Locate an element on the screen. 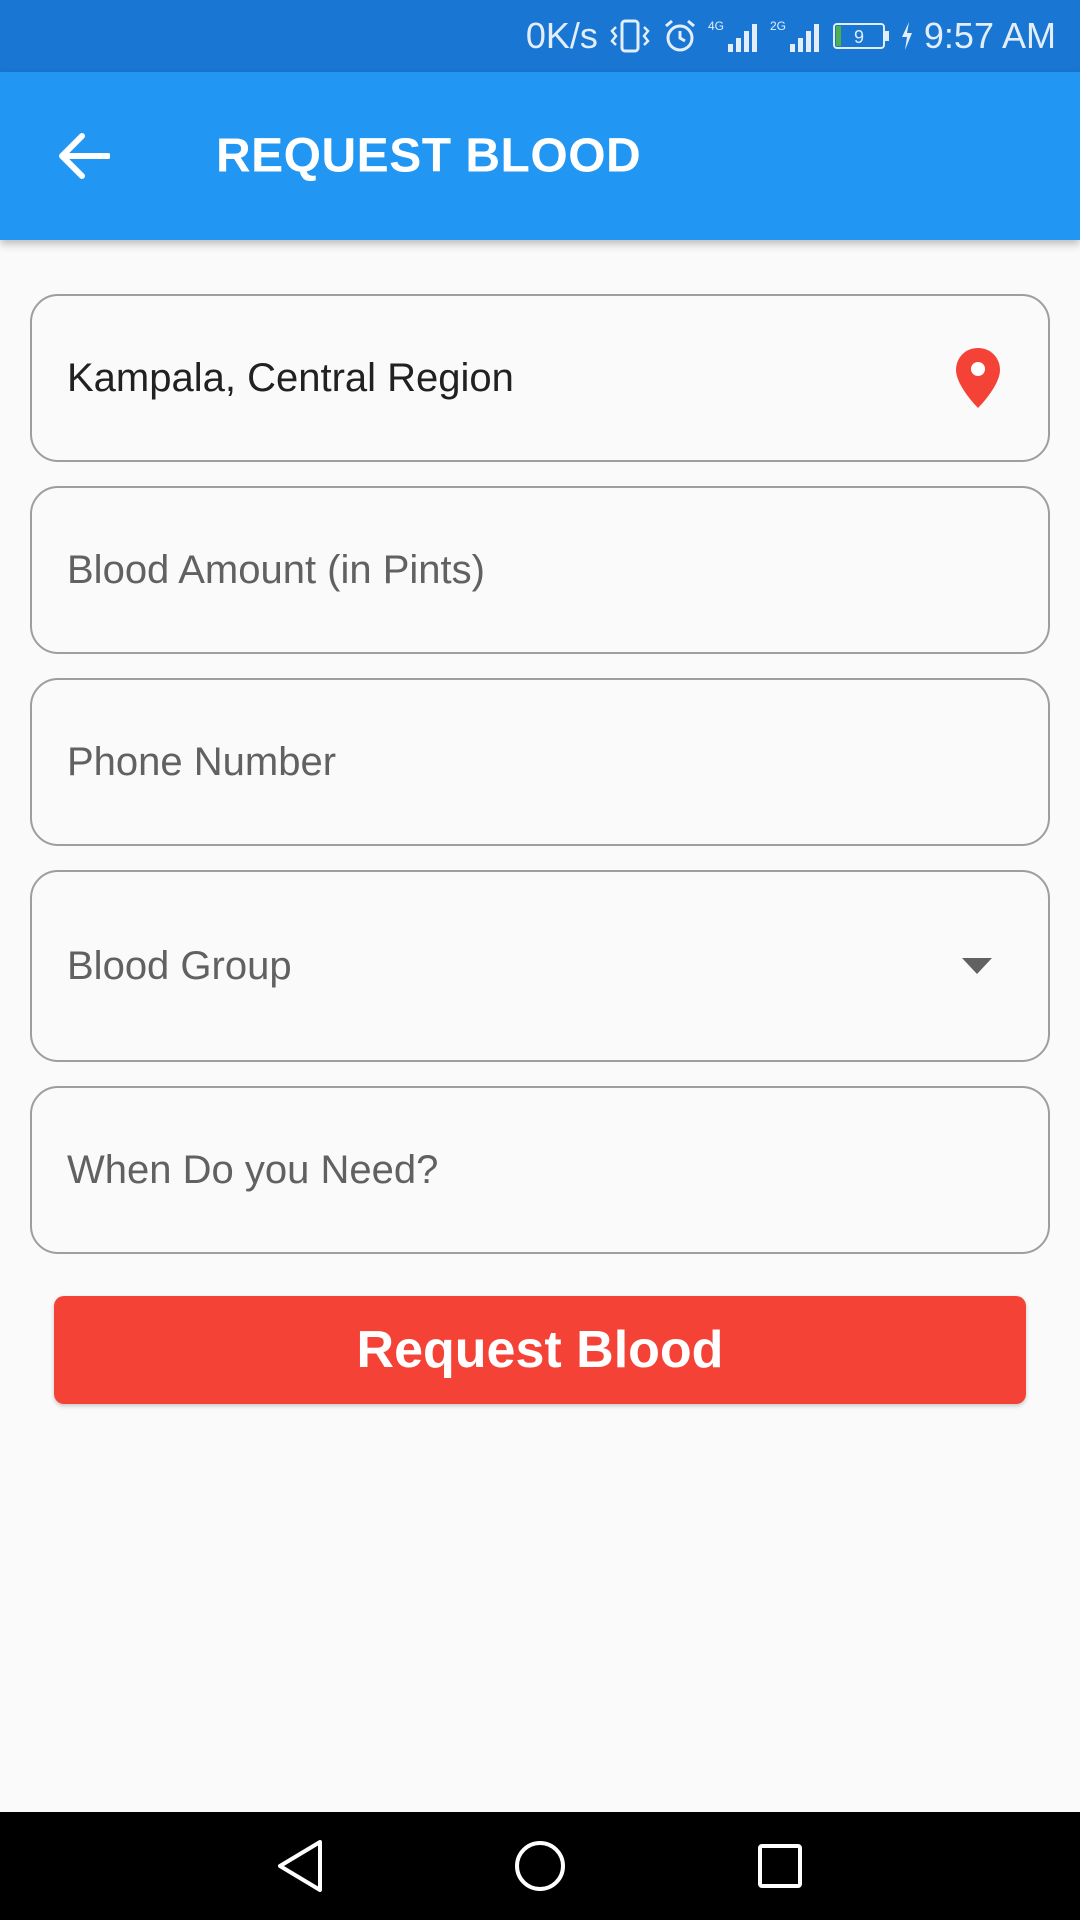 The width and height of the screenshot is (1080, 1920). location-pin-icon is located at coordinates (978, 378).